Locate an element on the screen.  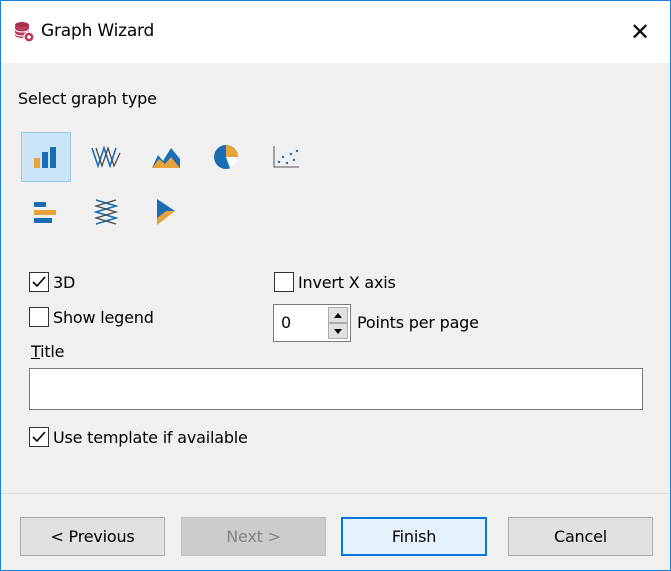
graph-type-horizontal-bar-button is located at coordinates (46, 212).